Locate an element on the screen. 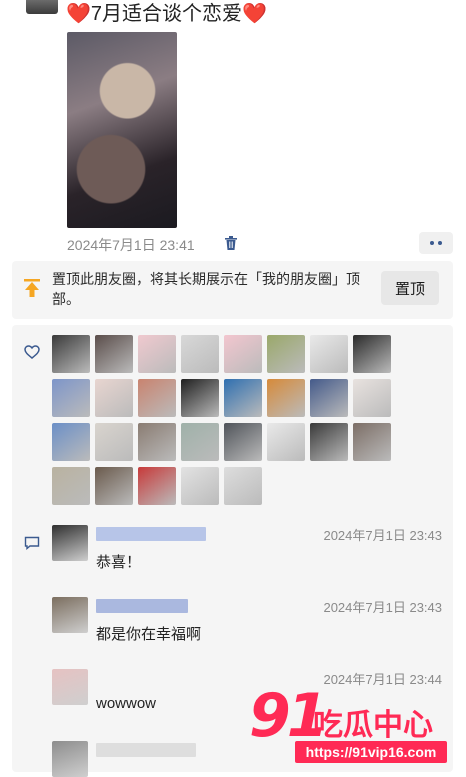  watermark-url: https://91vip16.com is located at coordinates (371, 752).